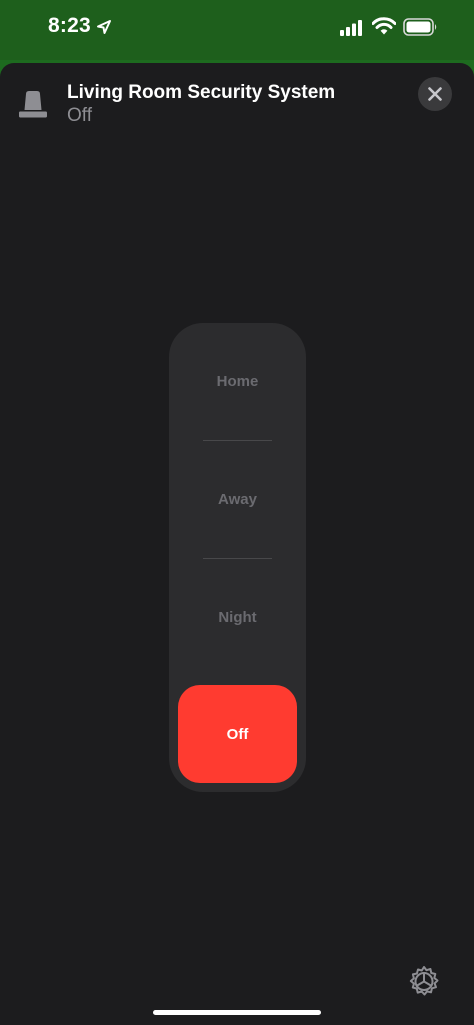  What do you see at coordinates (421, 29) in the screenshot?
I see `battery-icon` at bounding box center [421, 29].